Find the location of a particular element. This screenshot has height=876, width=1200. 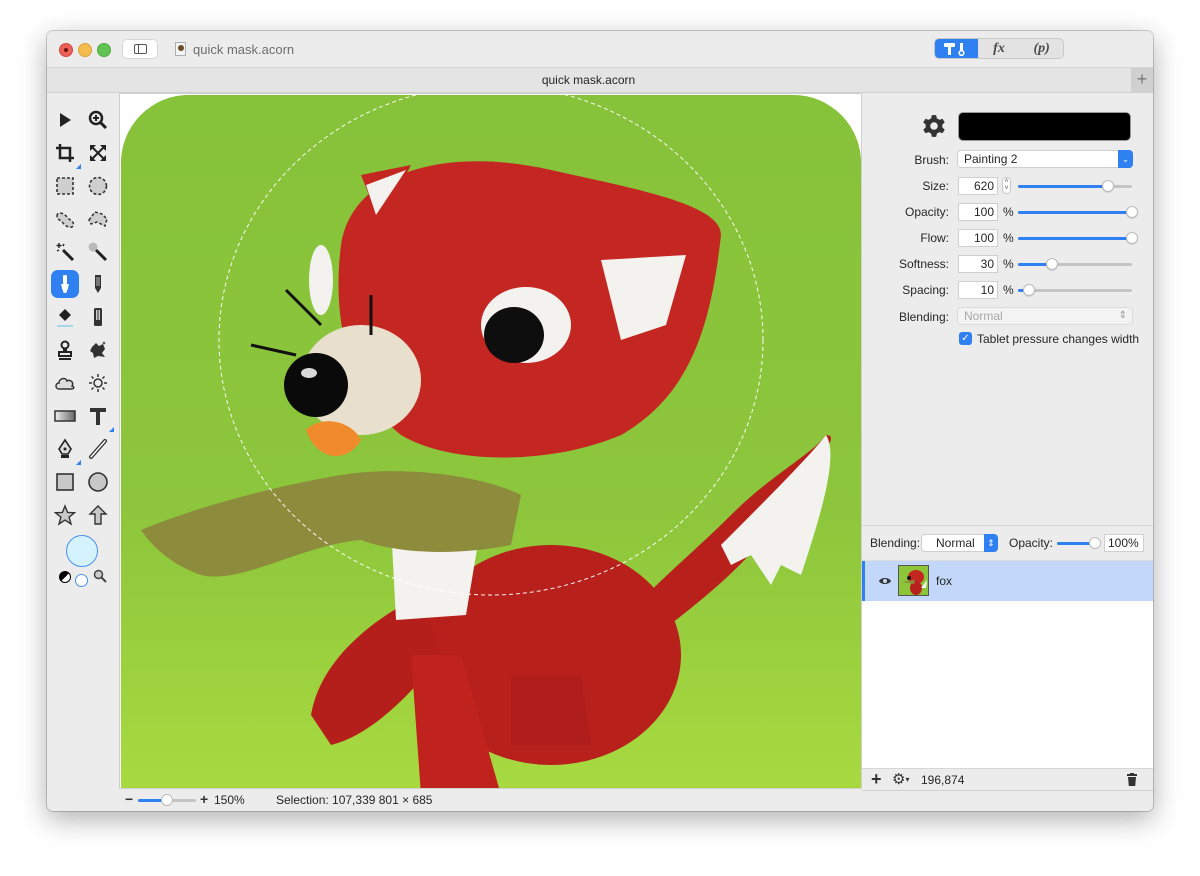

clone-tool is located at coordinates (65, 350).